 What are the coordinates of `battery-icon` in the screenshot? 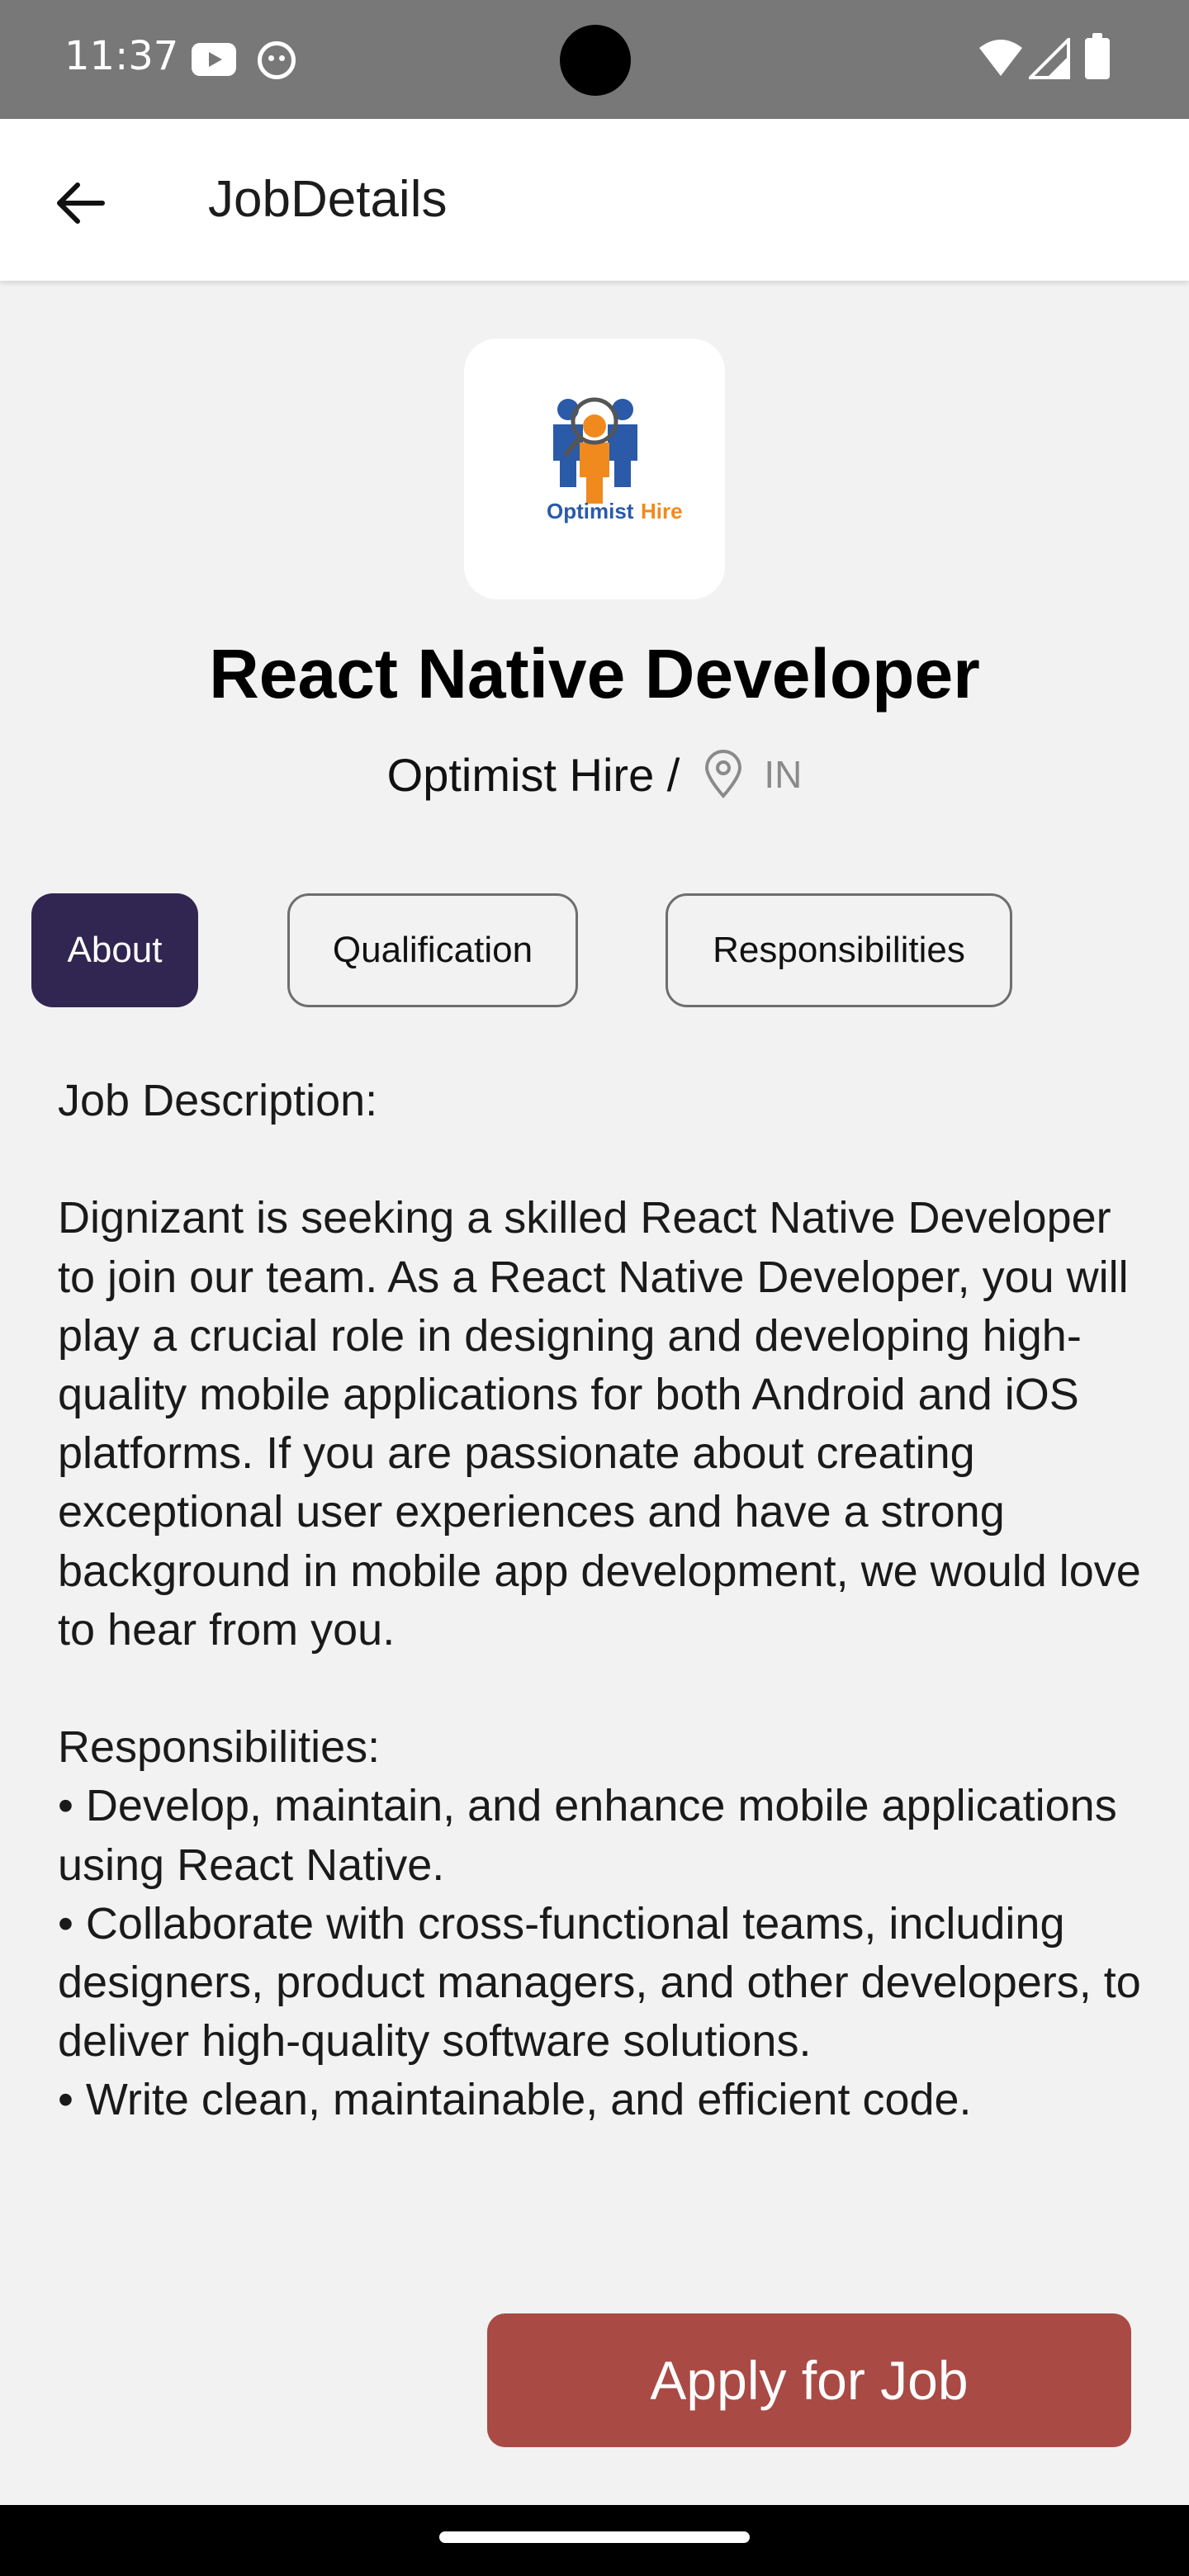 It's located at (1097, 56).